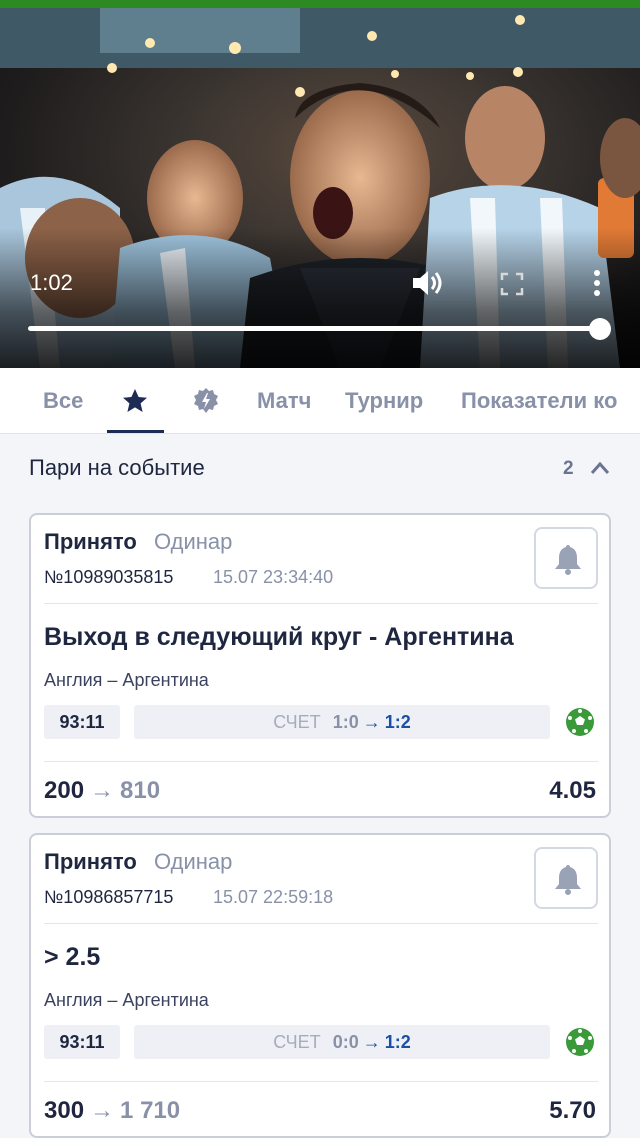  Describe the element at coordinates (109, 577) in the screenshot. I see `bet-number: №10989035815` at that location.